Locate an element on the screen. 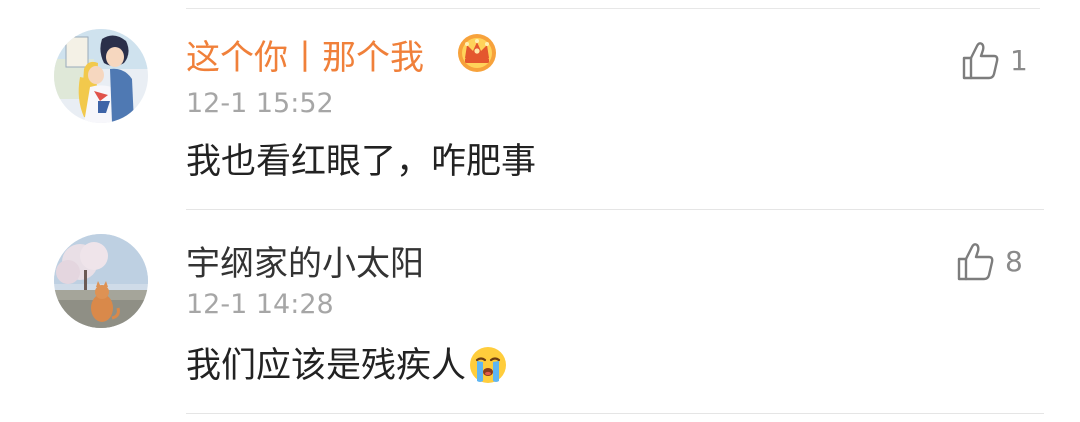 The width and height of the screenshot is (1080, 422). crown-icon is located at coordinates (477, 53).